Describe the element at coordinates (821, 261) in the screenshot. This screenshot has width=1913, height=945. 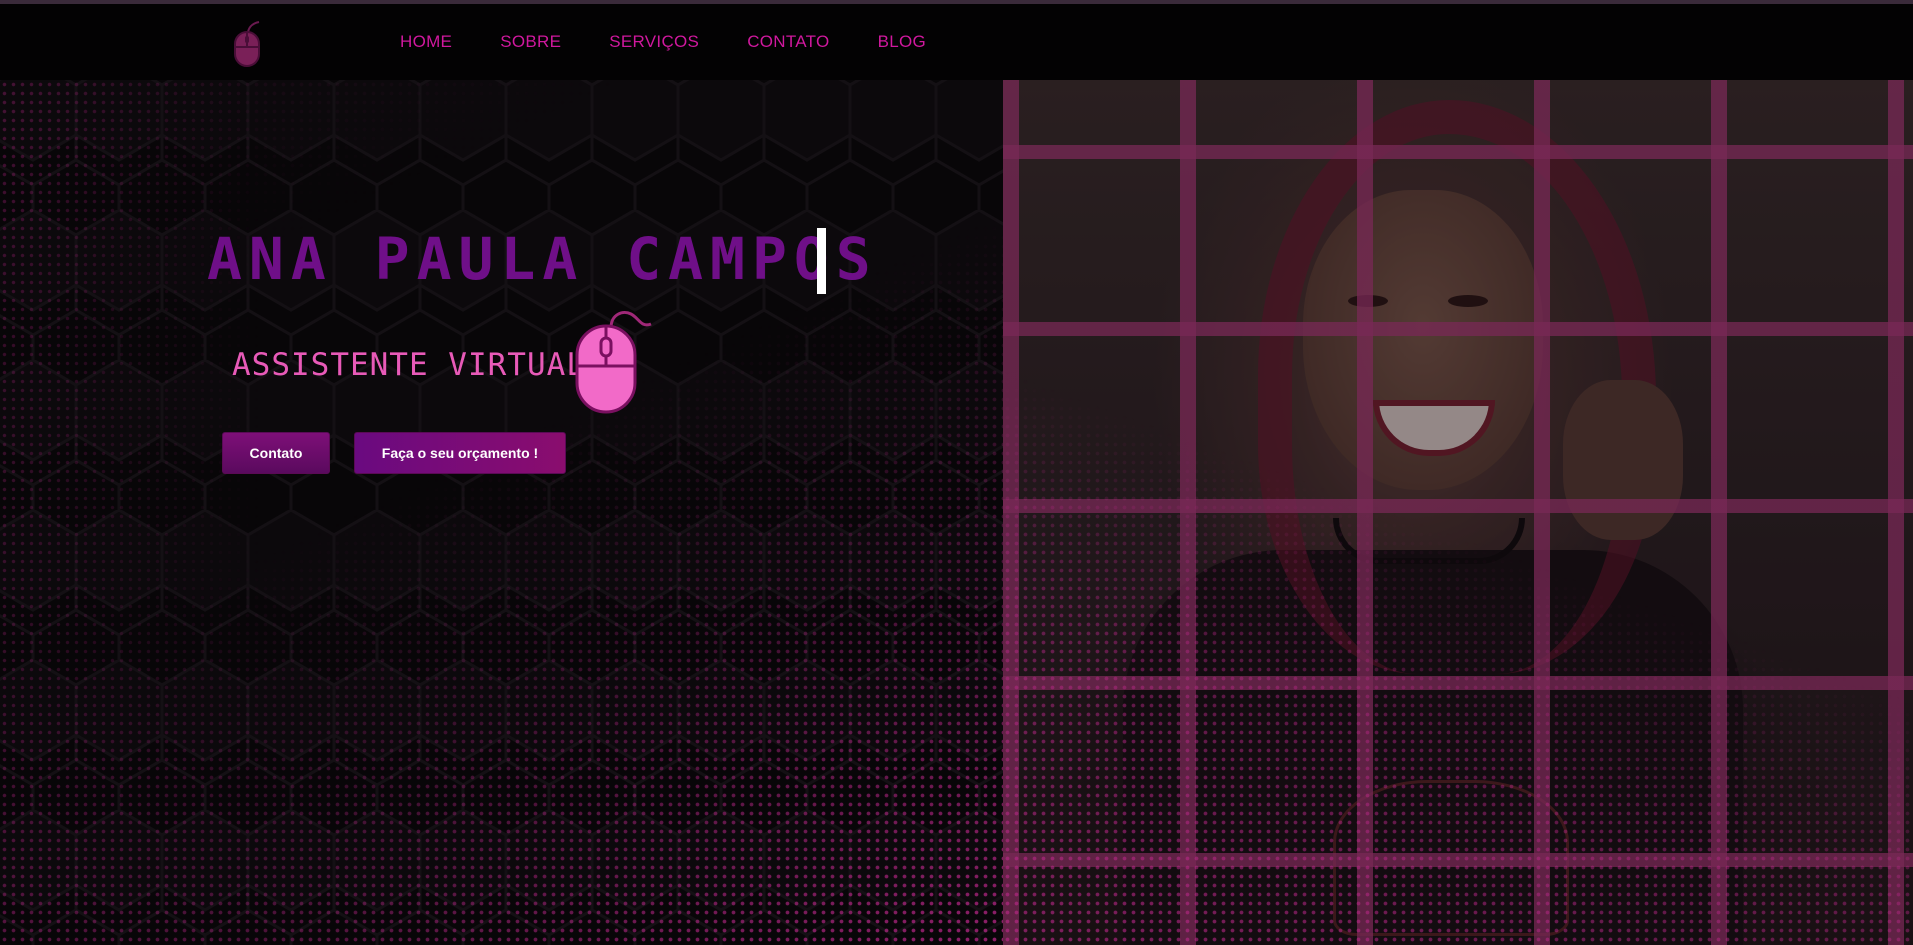
I see `typing-cursor` at that location.